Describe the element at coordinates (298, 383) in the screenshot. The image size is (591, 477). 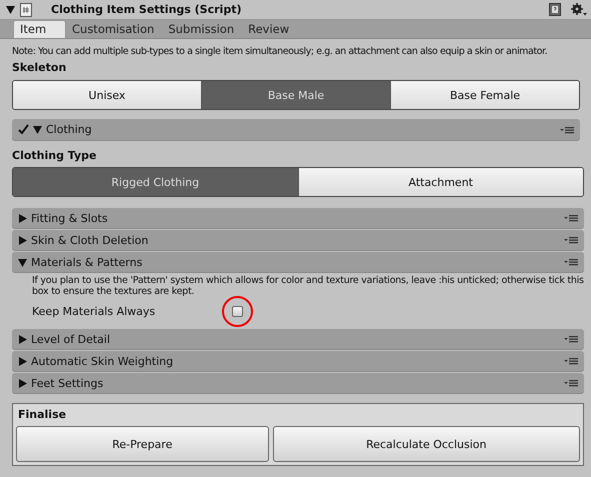
I see `foldout-header: Feet Settings` at that location.